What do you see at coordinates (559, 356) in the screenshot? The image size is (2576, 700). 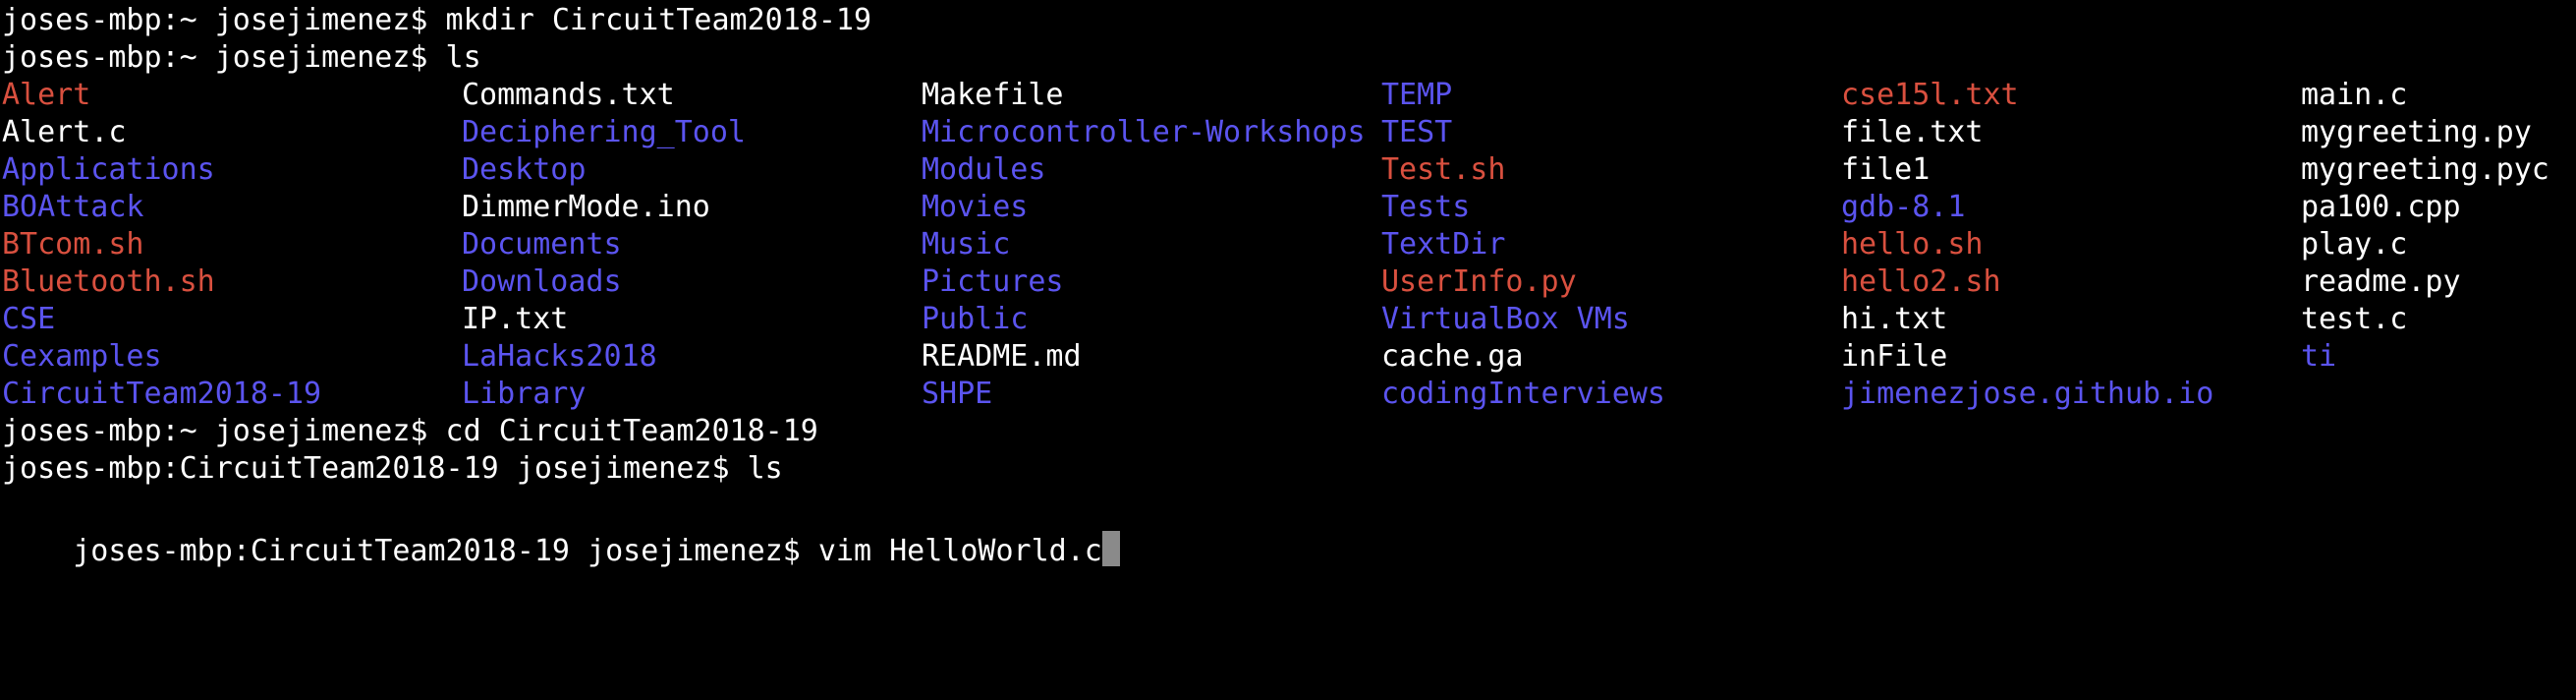 I see `listing-entry: LaHacks2018` at bounding box center [559, 356].